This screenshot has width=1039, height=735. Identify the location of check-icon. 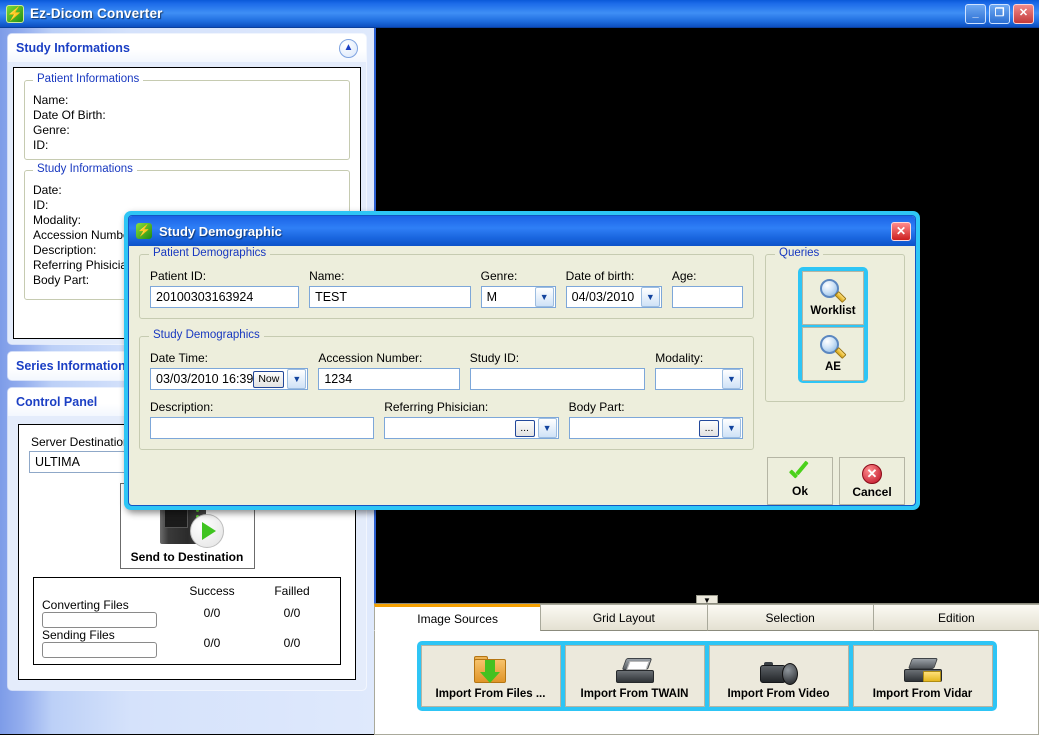
(800, 474).